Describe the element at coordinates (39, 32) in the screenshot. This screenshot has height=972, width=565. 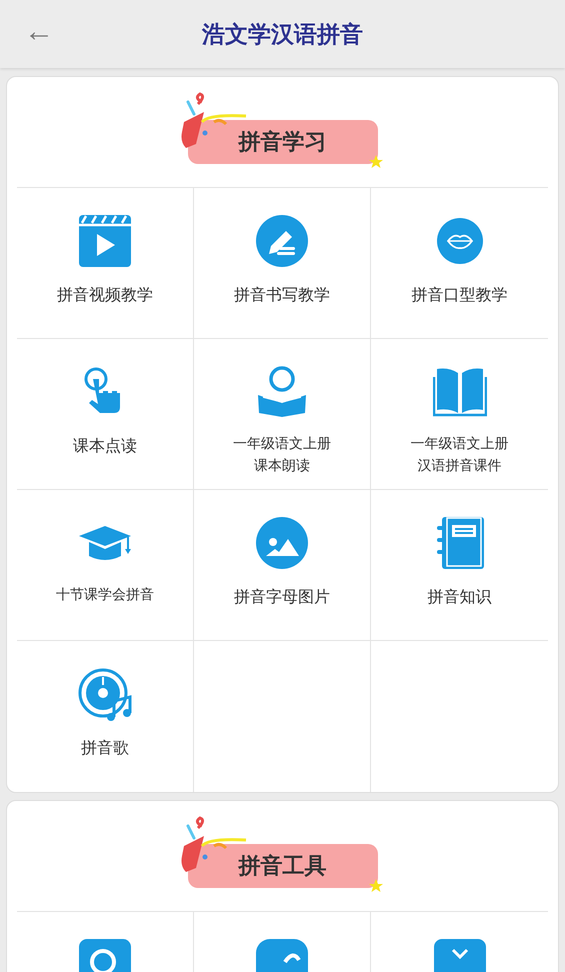
I see `back-button: ←` at that location.